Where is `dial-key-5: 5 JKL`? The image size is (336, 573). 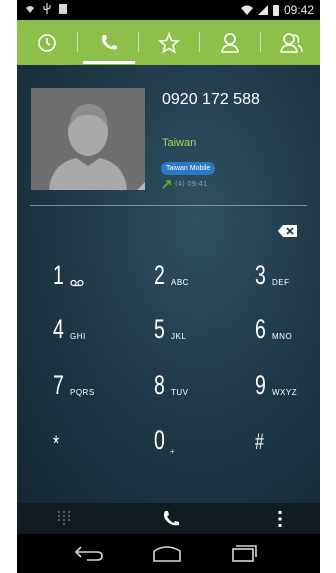
dial-key-5: 5 JKL is located at coordinates (168, 333).